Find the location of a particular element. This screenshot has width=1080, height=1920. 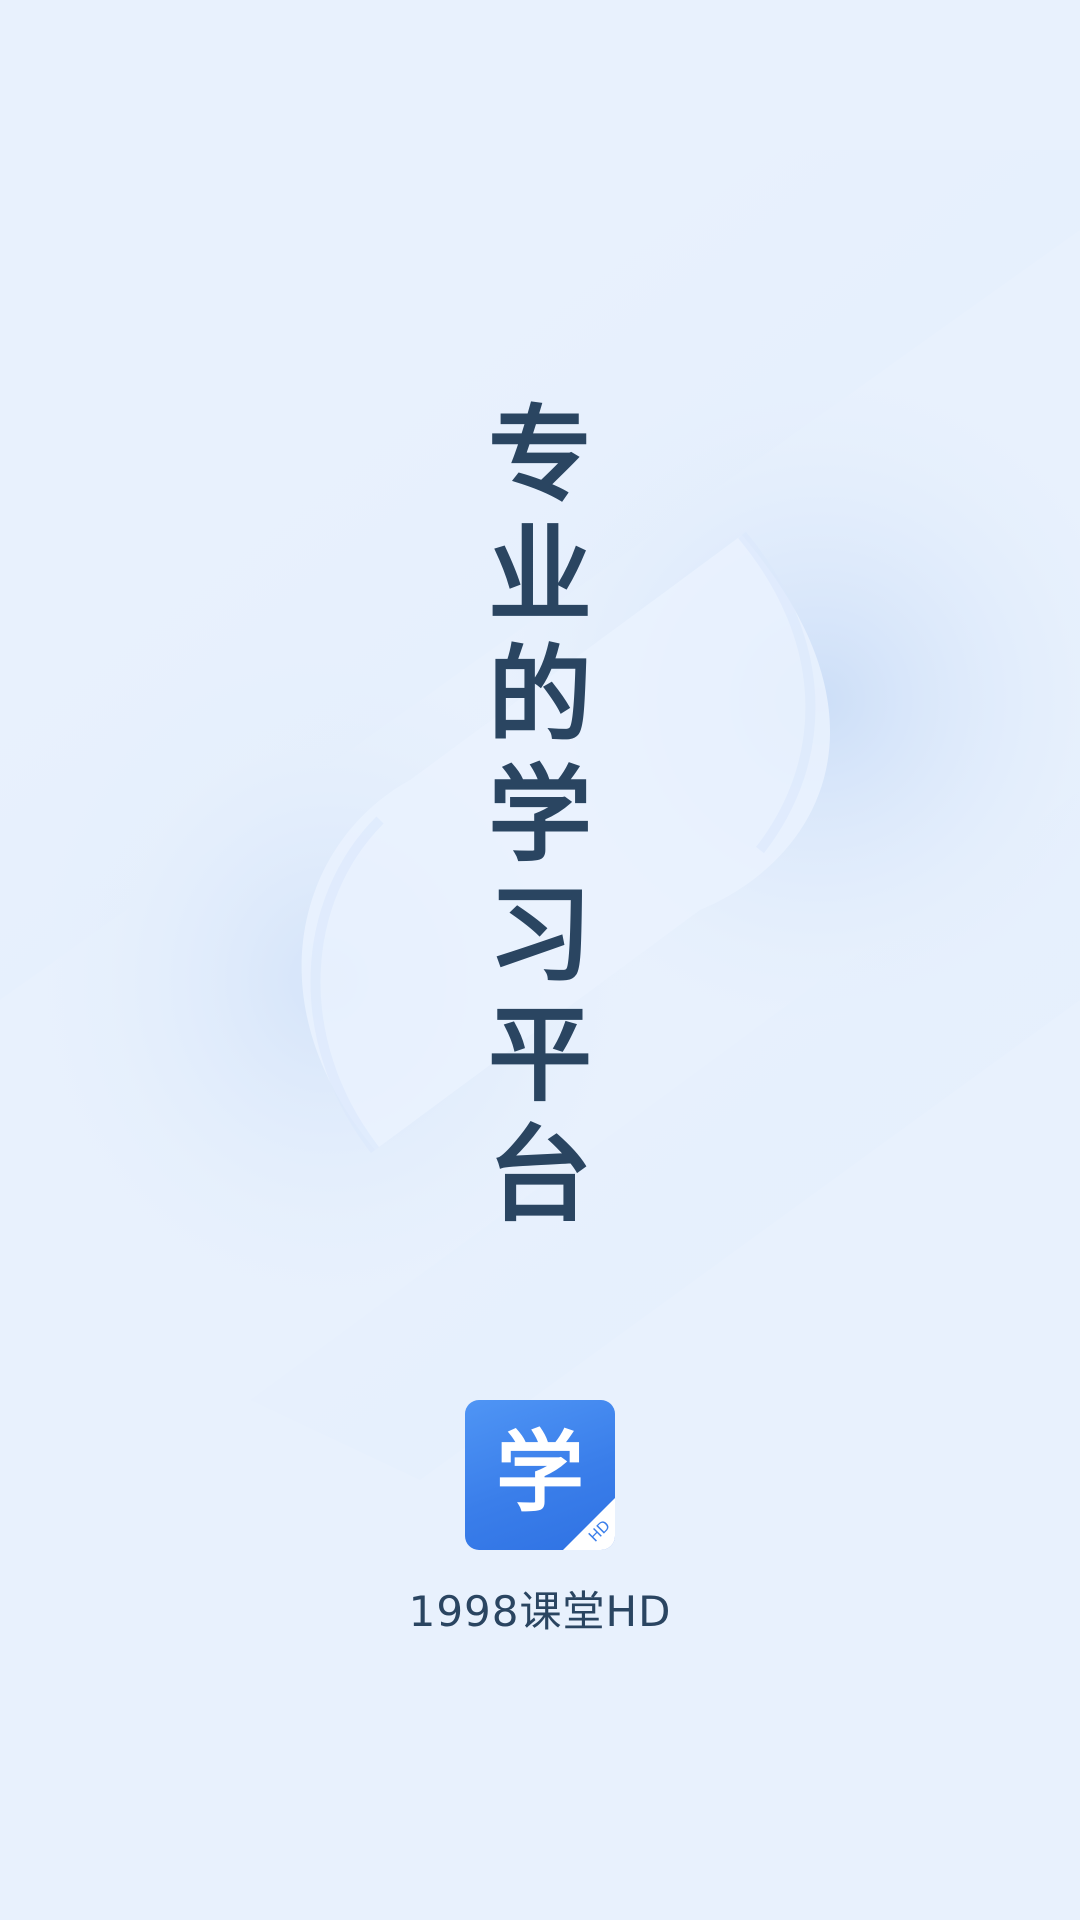

slogan-char: 业 is located at coordinates (539, 575).